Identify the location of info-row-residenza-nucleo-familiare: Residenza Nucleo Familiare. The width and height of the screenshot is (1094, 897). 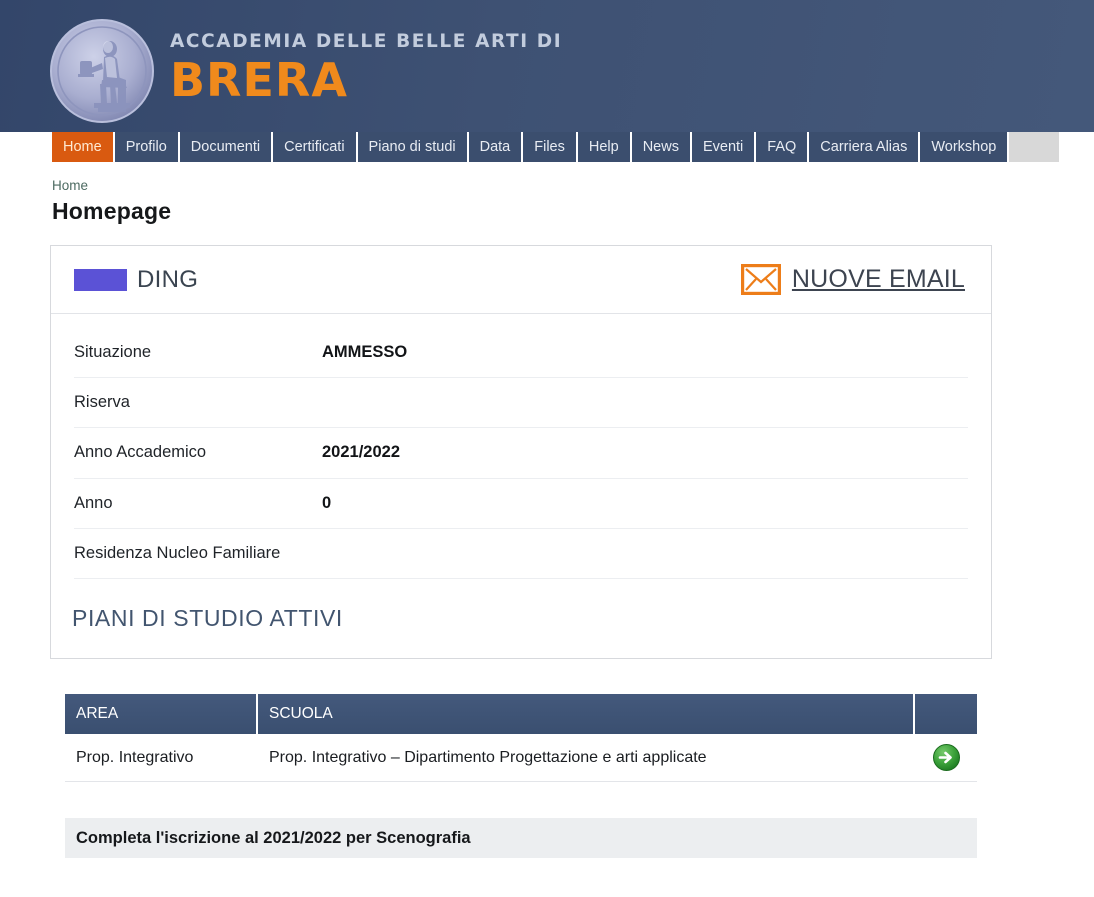
(521, 554).